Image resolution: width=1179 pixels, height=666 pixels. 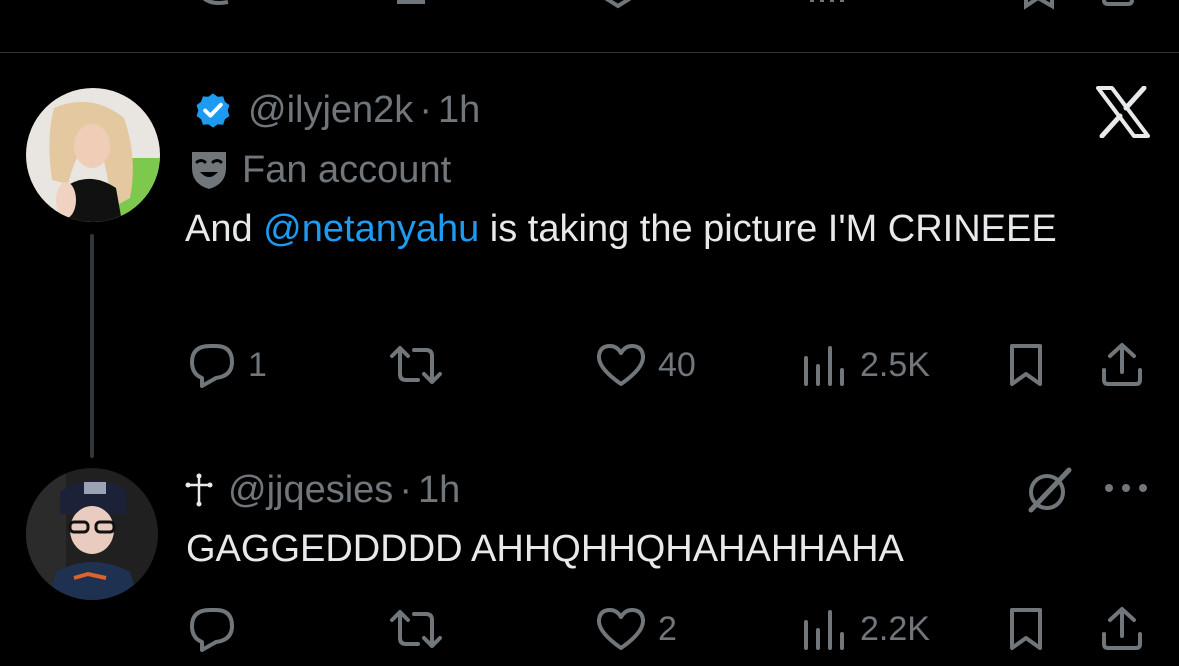 I want to click on tweet-header: @ilyjen2k · 1h, so click(x=336, y=110).